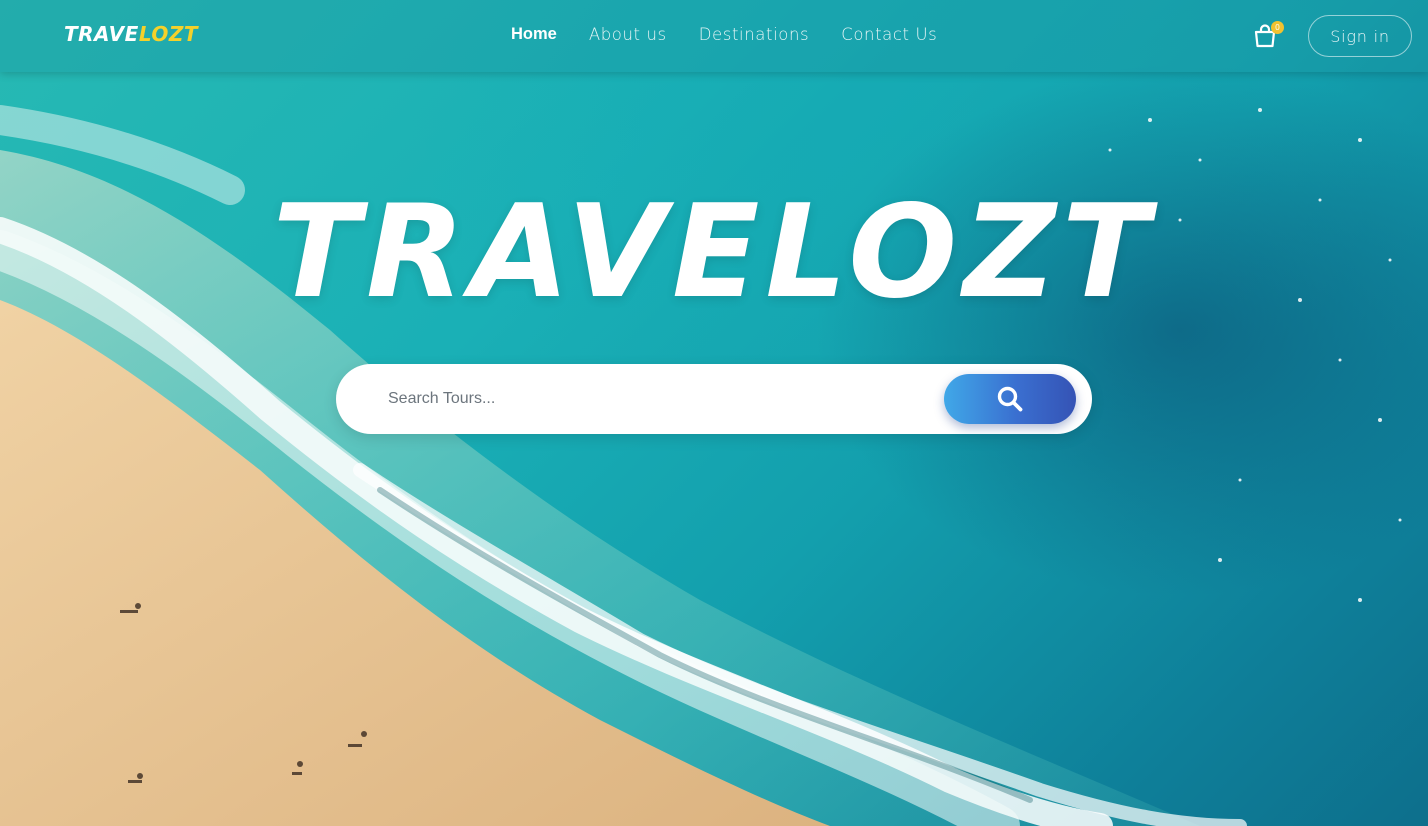  What do you see at coordinates (754, 34) in the screenshot?
I see `nav-destinations: Destinations` at bounding box center [754, 34].